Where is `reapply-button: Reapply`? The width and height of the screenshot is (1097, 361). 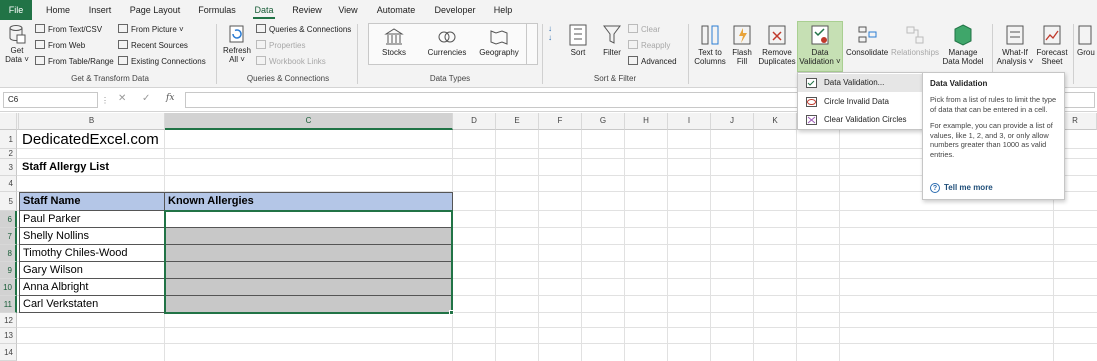
reapply-button: Reapply is located at coordinates (649, 45).